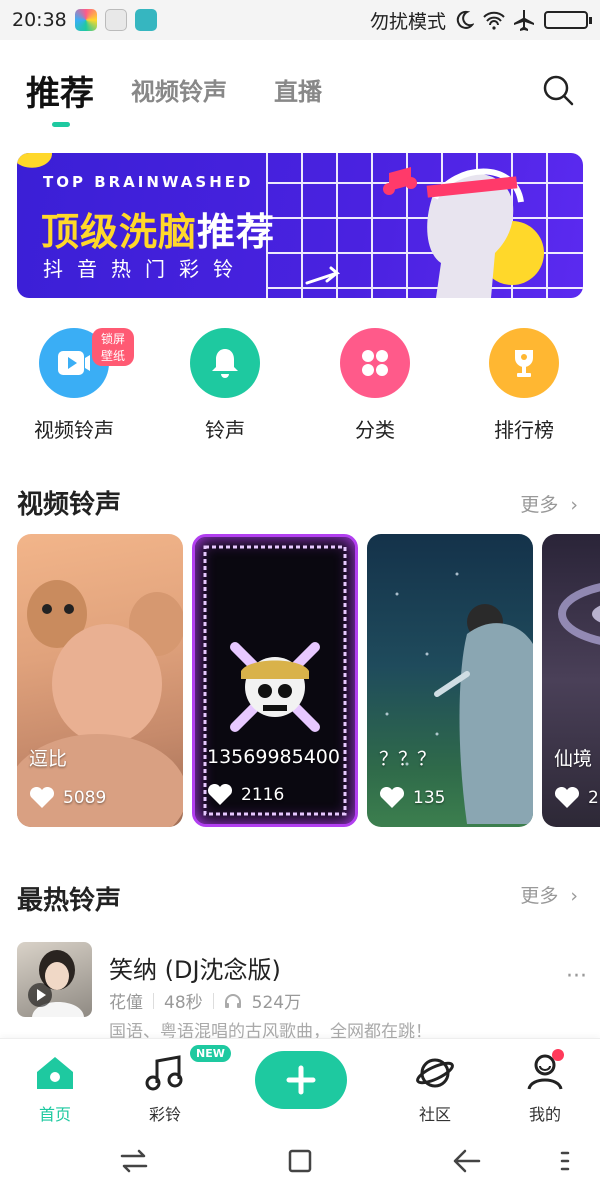 This screenshot has height=1200, width=600. What do you see at coordinates (61, 124) in the screenshot?
I see `tab-indicator` at bounding box center [61, 124].